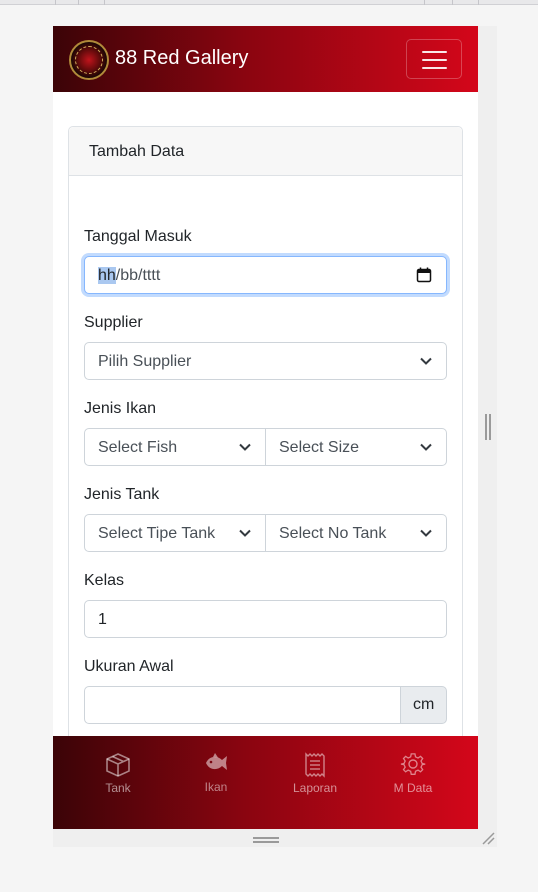 This screenshot has height=892, width=538. Describe the element at coordinates (434, 59) in the screenshot. I see `hamburger-menu-button` at that location.